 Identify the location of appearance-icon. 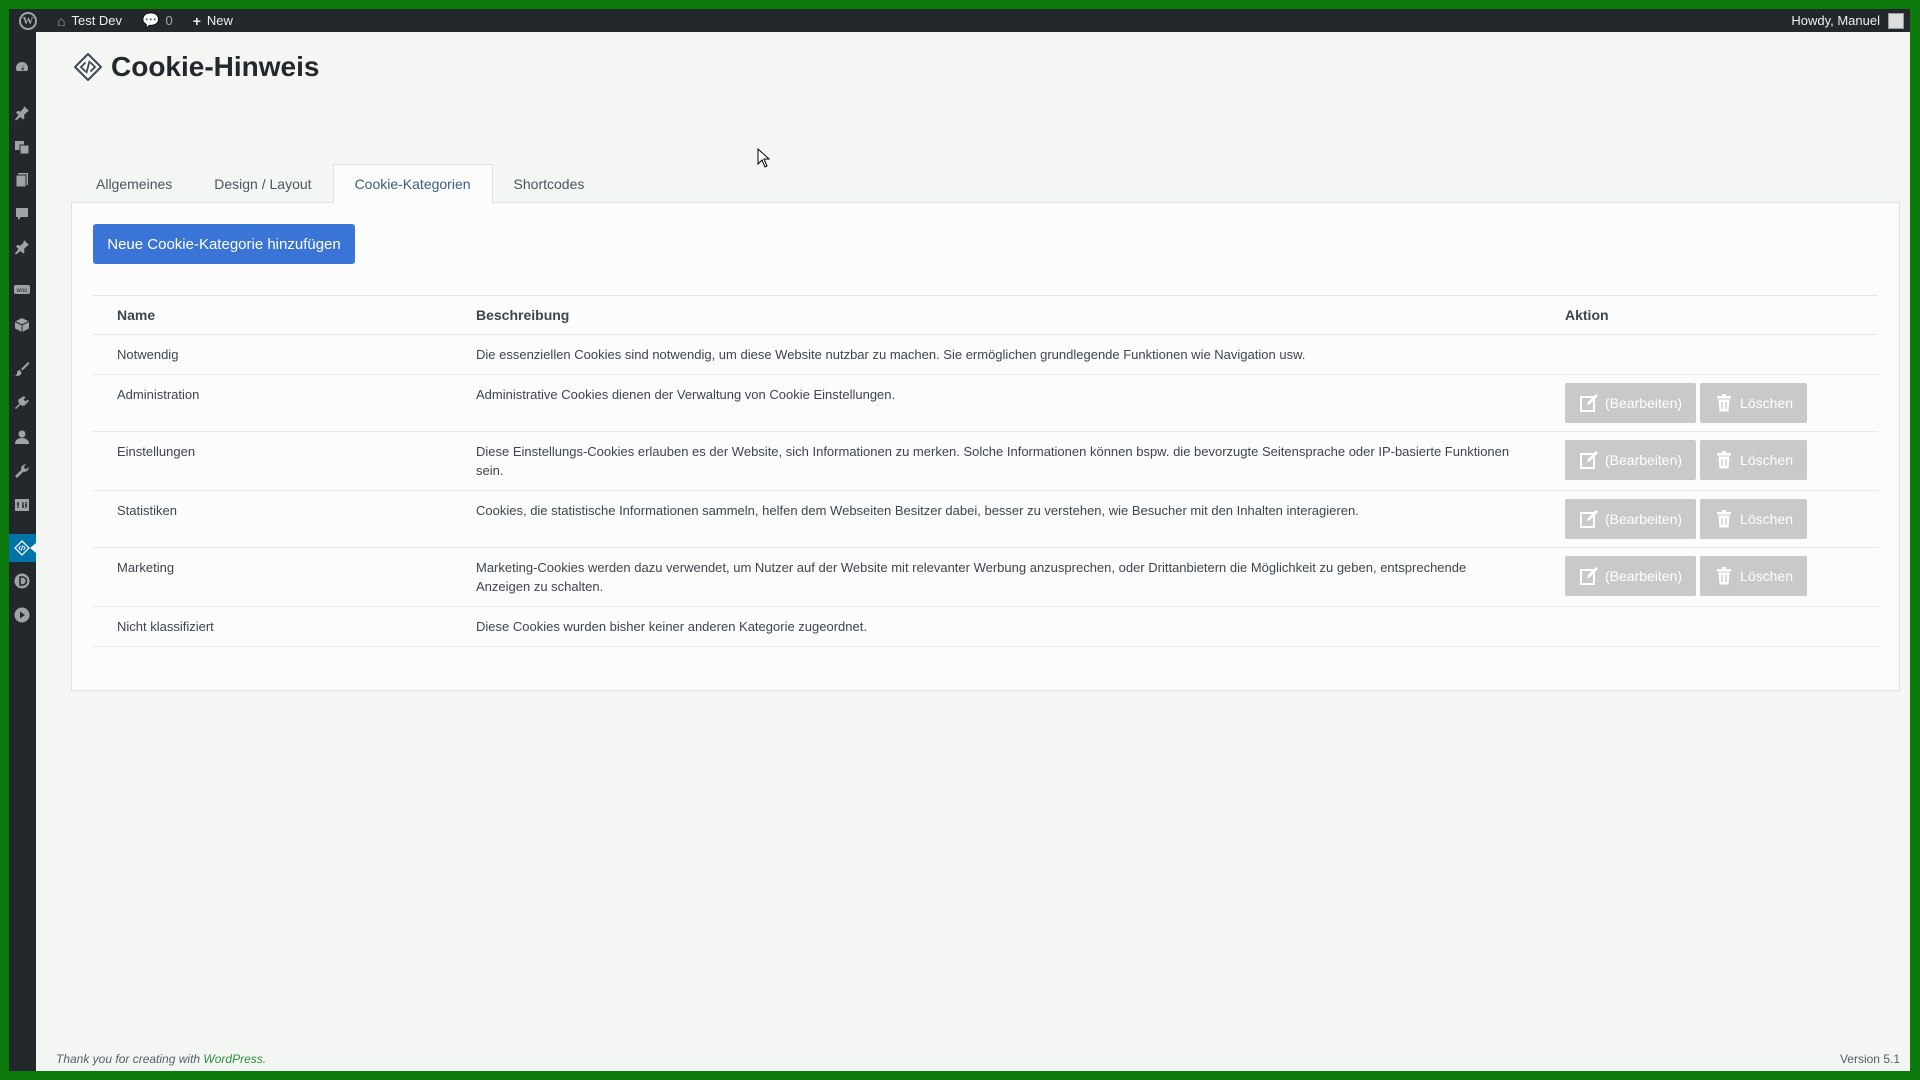
(22, 369).